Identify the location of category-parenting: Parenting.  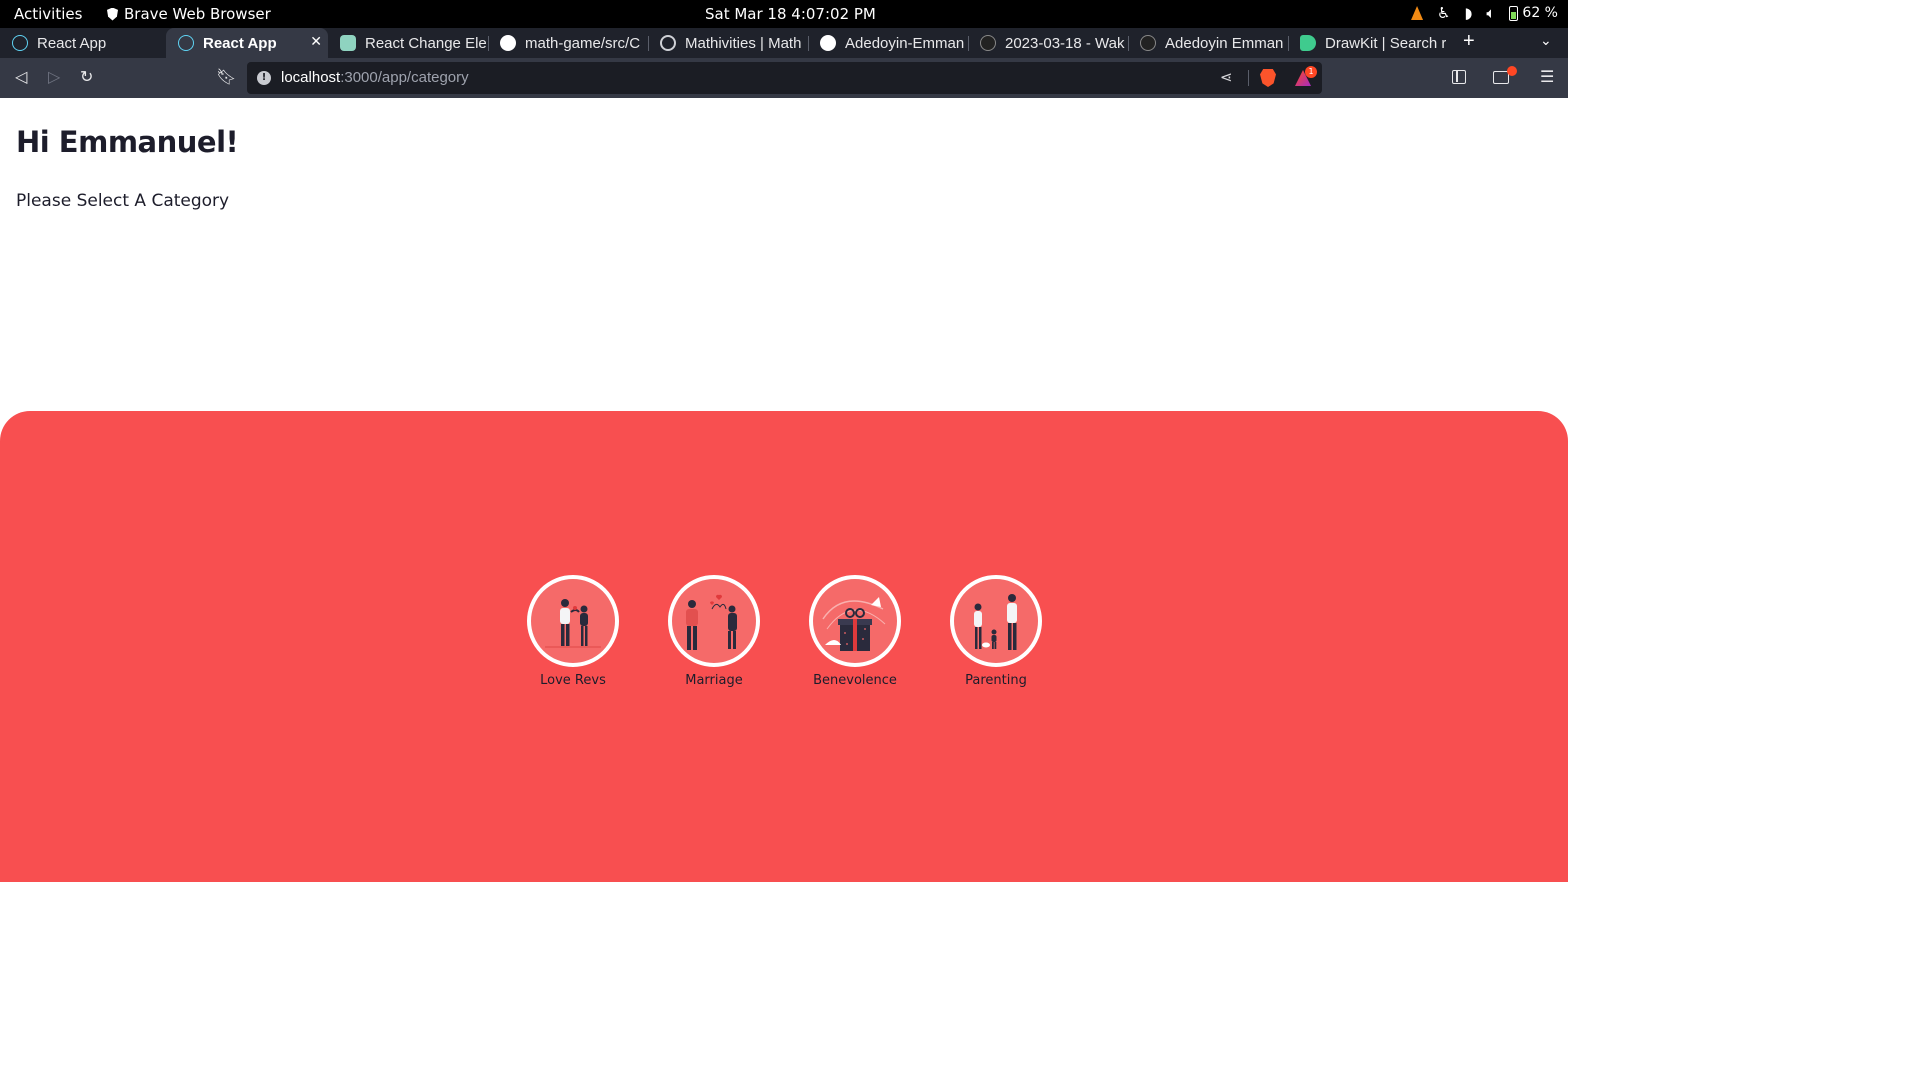
(996, 631).